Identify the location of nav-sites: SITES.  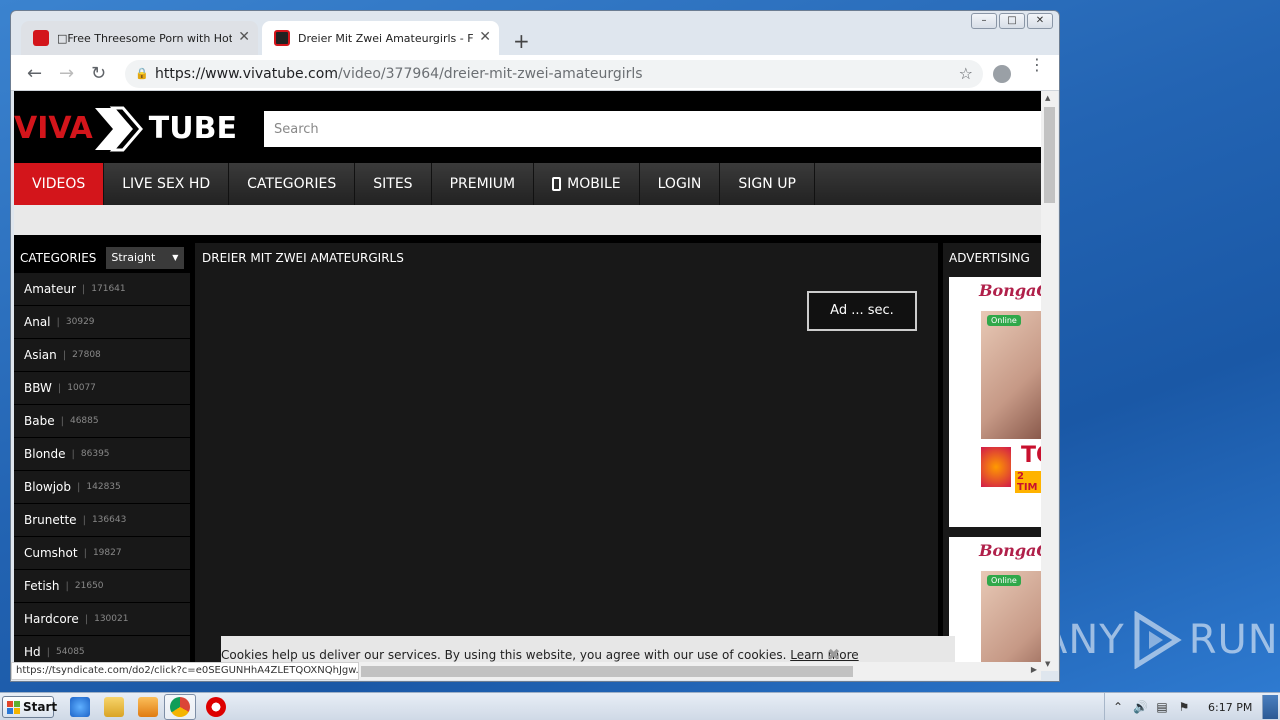
(393, 184).